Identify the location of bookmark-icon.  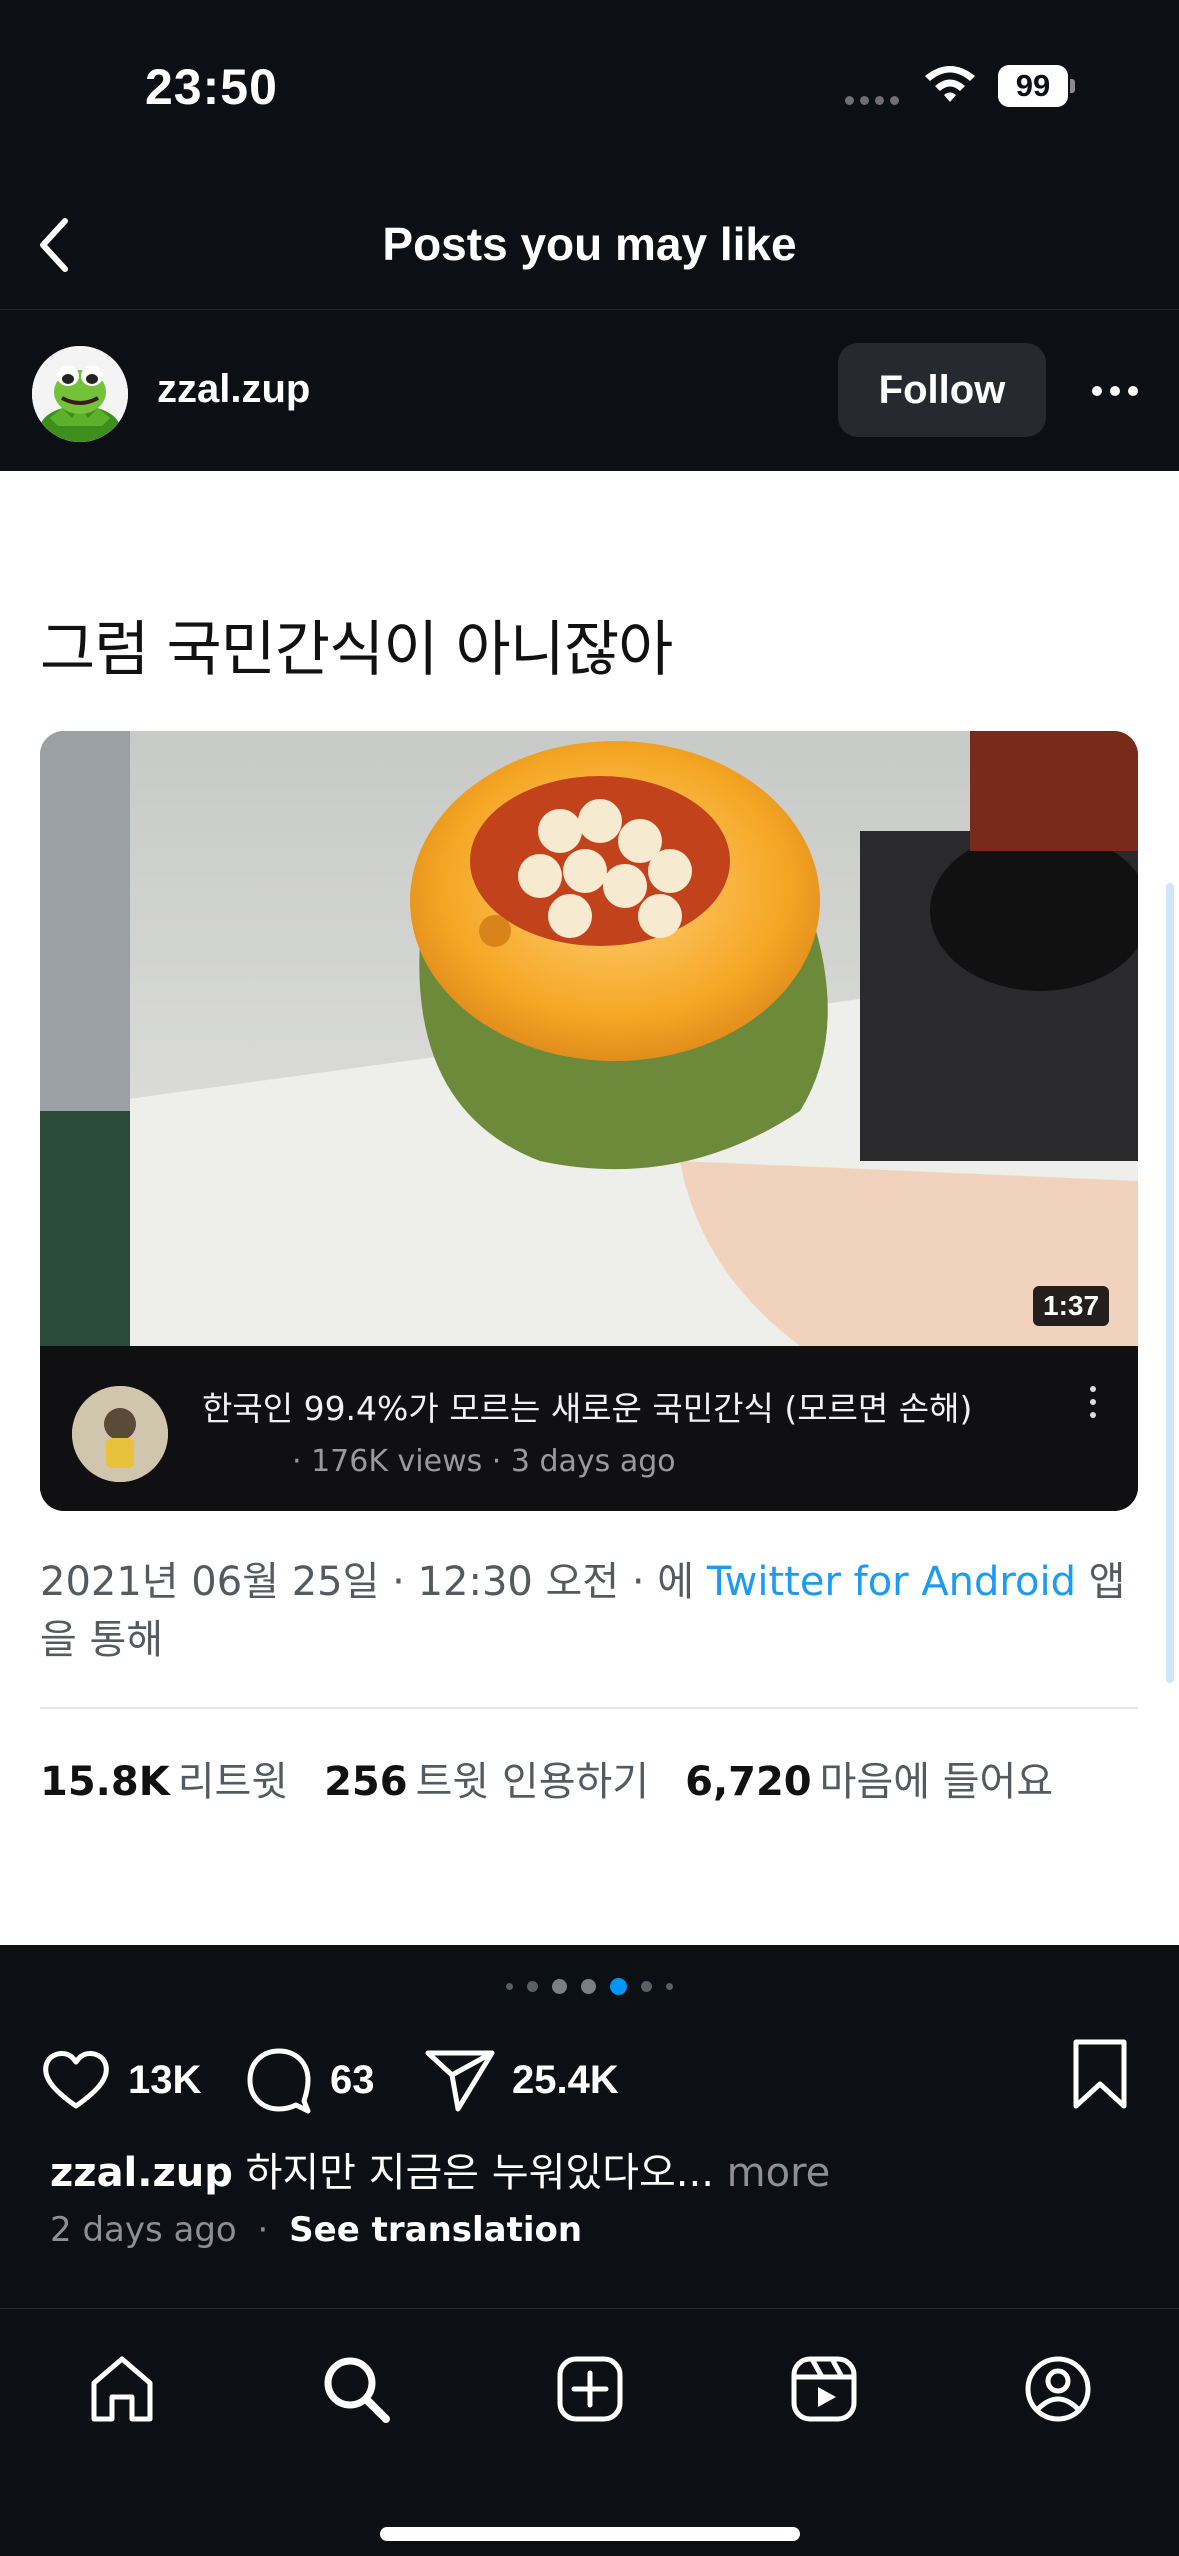
(1100, 2074).